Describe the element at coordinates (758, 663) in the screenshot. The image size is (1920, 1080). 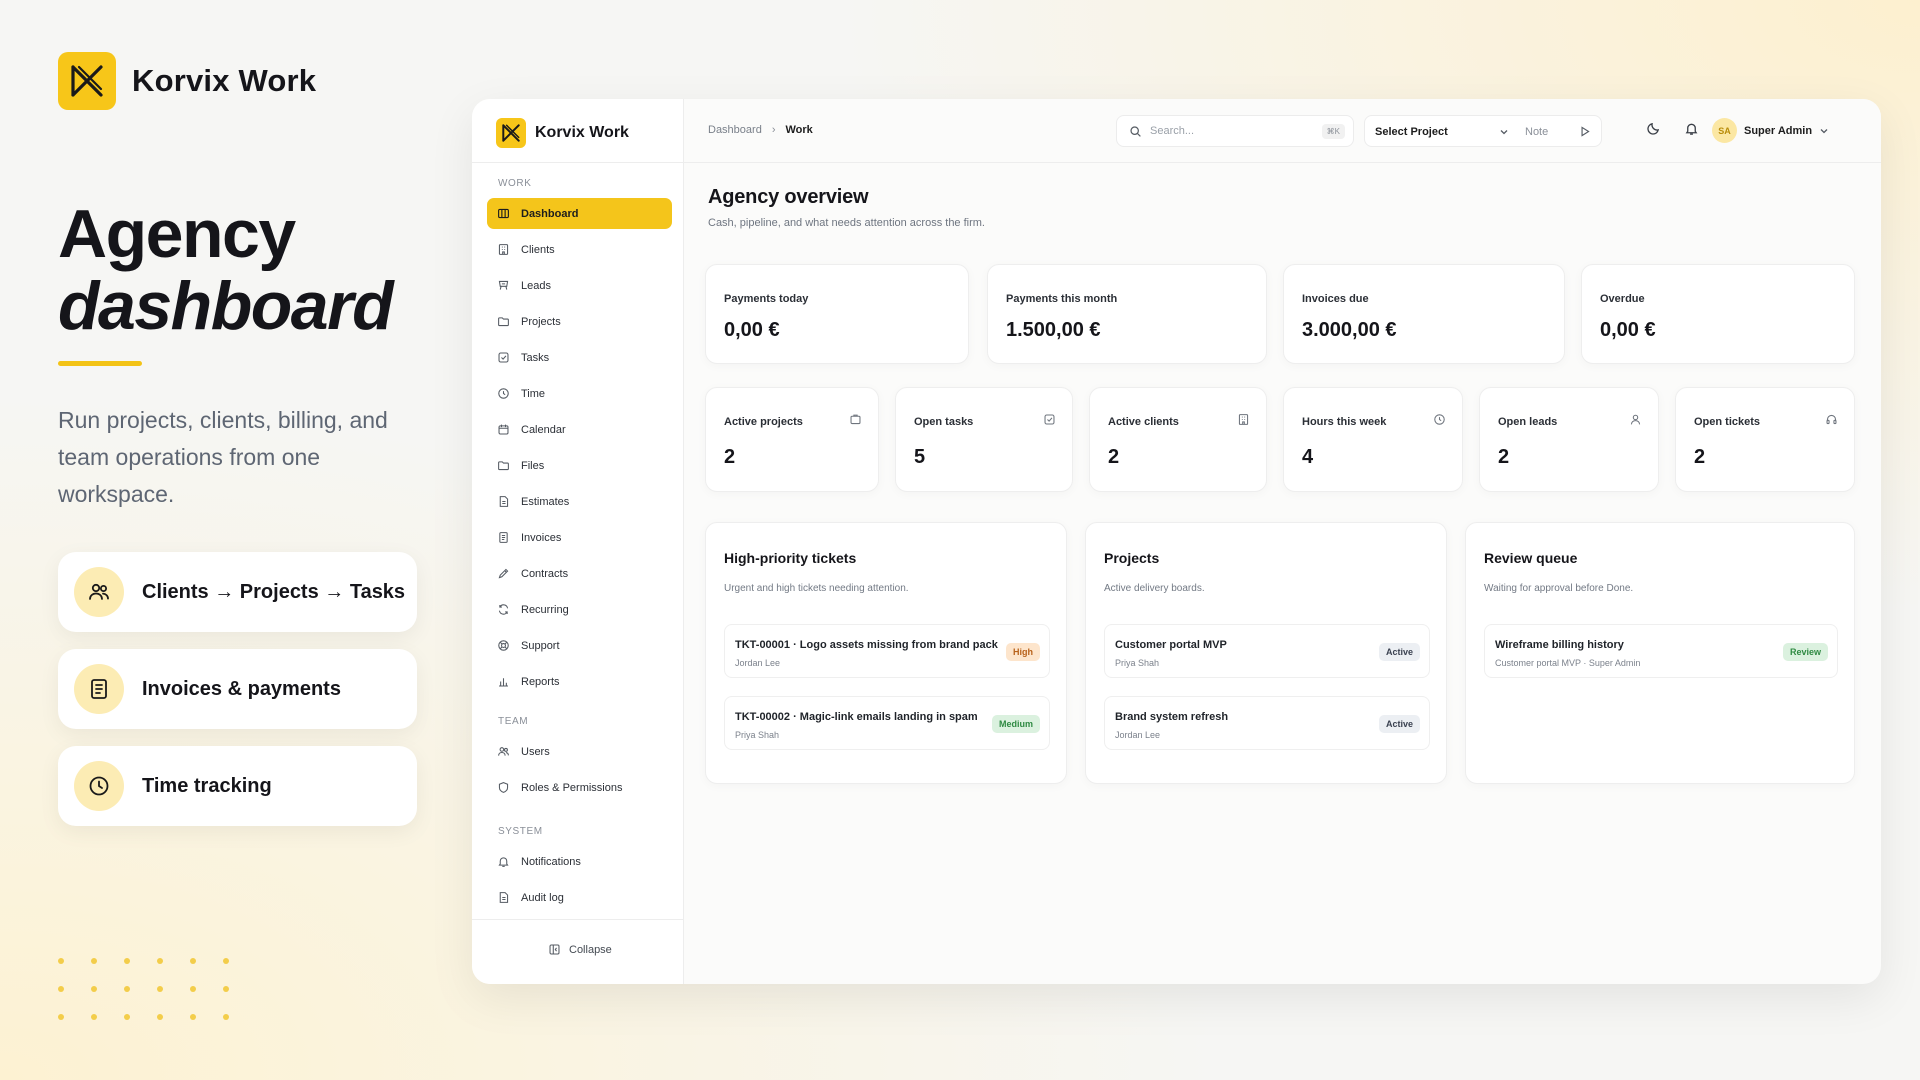
I see `ticket-assignee: Jordan Lee` at that location.